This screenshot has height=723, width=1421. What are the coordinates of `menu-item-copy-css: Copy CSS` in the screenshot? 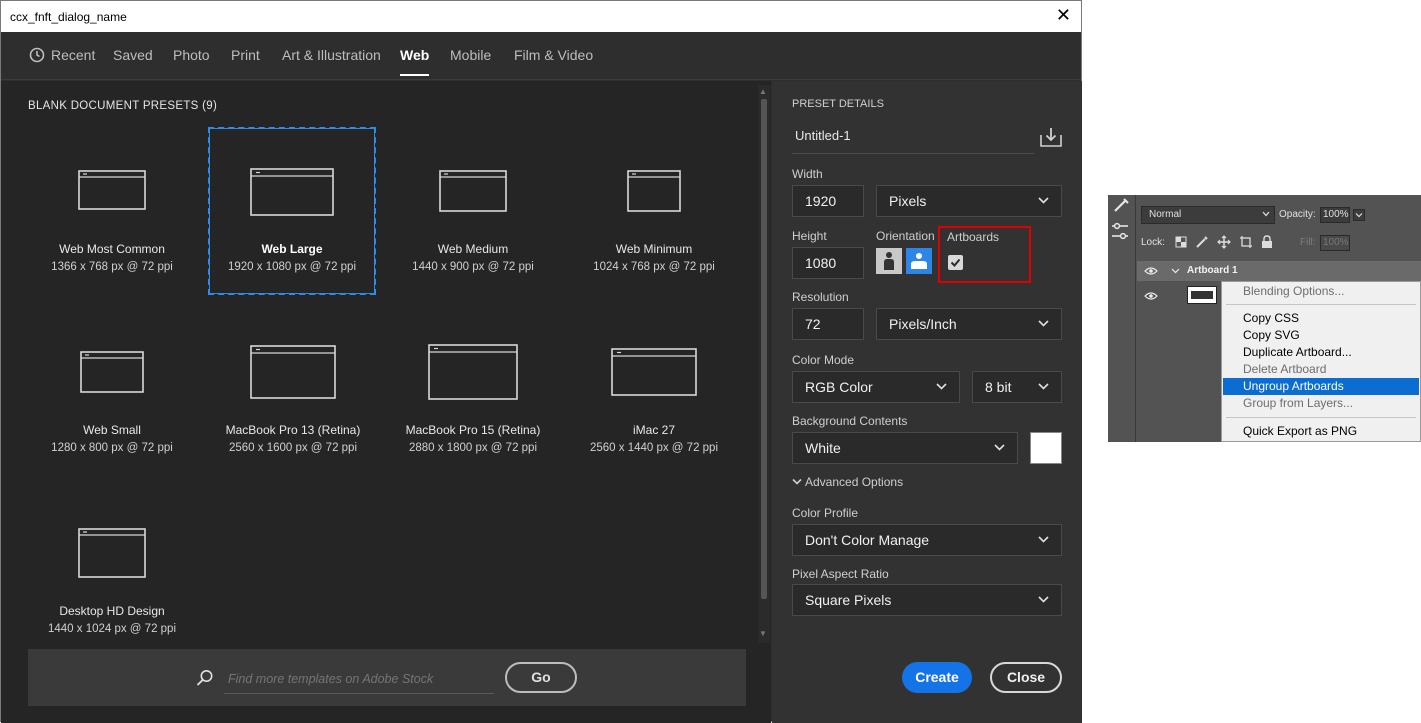 It's located at (1321, 318).